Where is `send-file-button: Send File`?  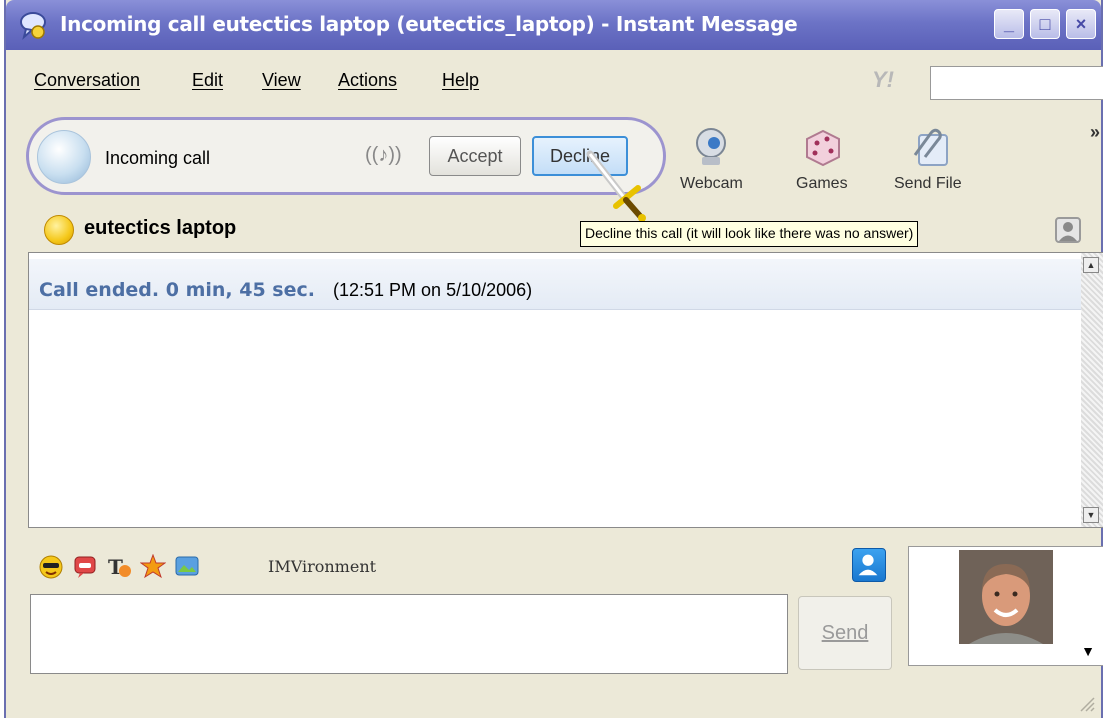
send-file-button: Send File is located at coordinates (928, 159).